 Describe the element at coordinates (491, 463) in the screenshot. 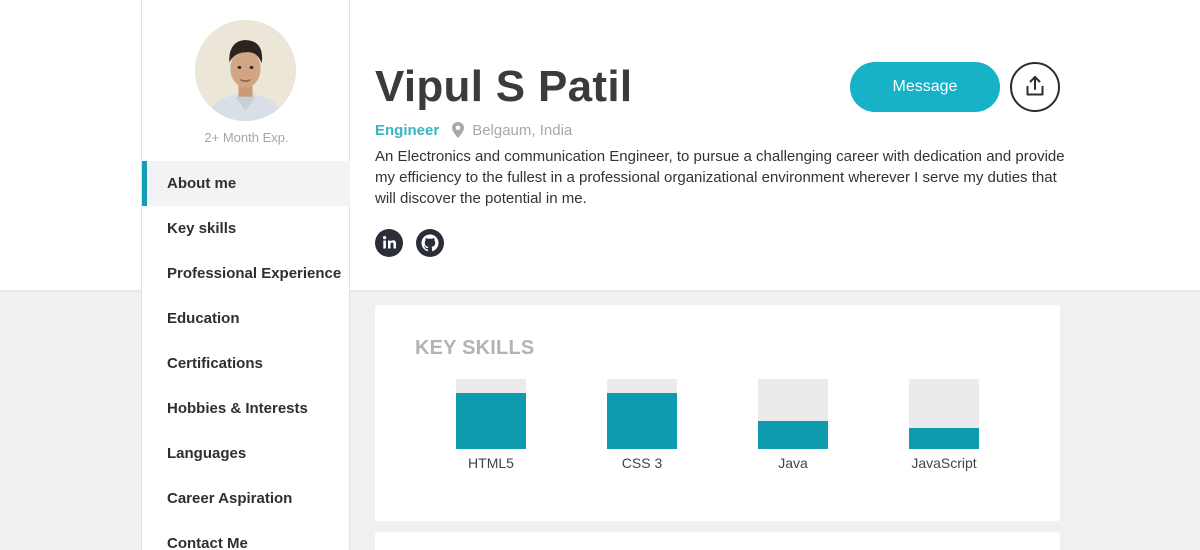

I see `skill-label: HTML5` at that location.